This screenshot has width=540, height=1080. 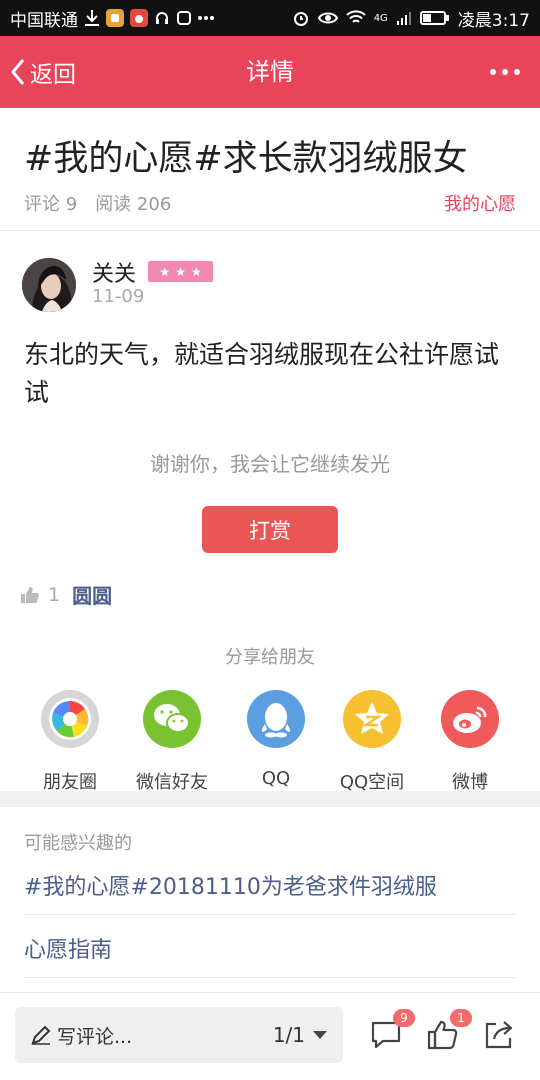 I want to click on topic-link: 我的心愿, so click(x=480, y=203).